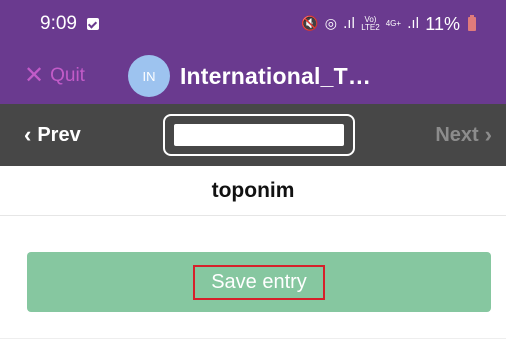 This screenshot has height=347, width=506. What do you see at coordinates (442, 23) in the screenshot?
I see `battery-percent: 11%` at bounding box center [442, 23].